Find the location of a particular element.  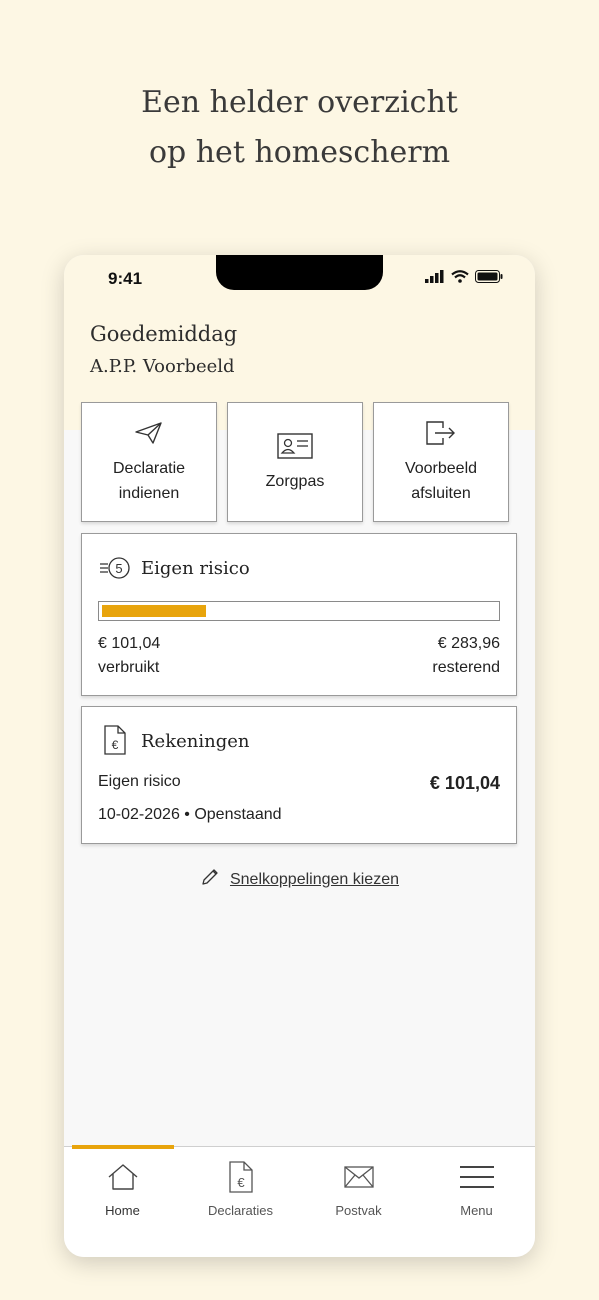

tab-declaraties-label: Declaraties is located at coordinates (240, 1210).